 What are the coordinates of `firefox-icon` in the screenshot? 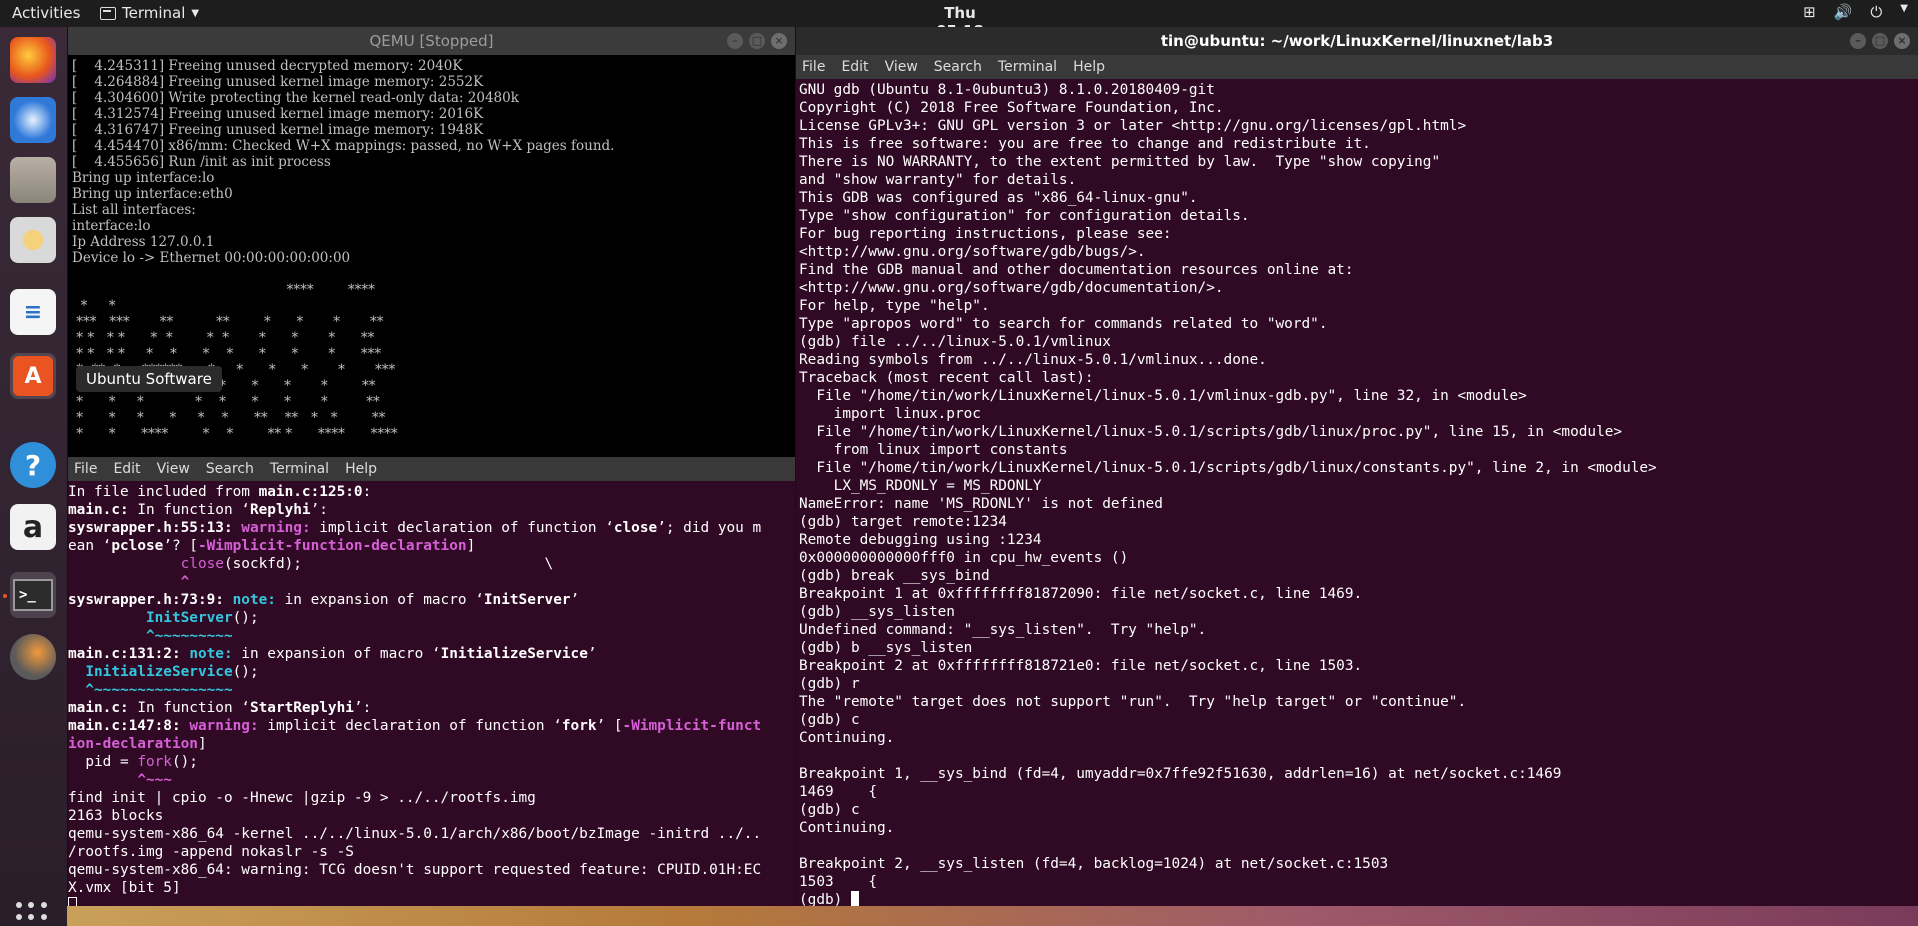 It's located at (33, 60).